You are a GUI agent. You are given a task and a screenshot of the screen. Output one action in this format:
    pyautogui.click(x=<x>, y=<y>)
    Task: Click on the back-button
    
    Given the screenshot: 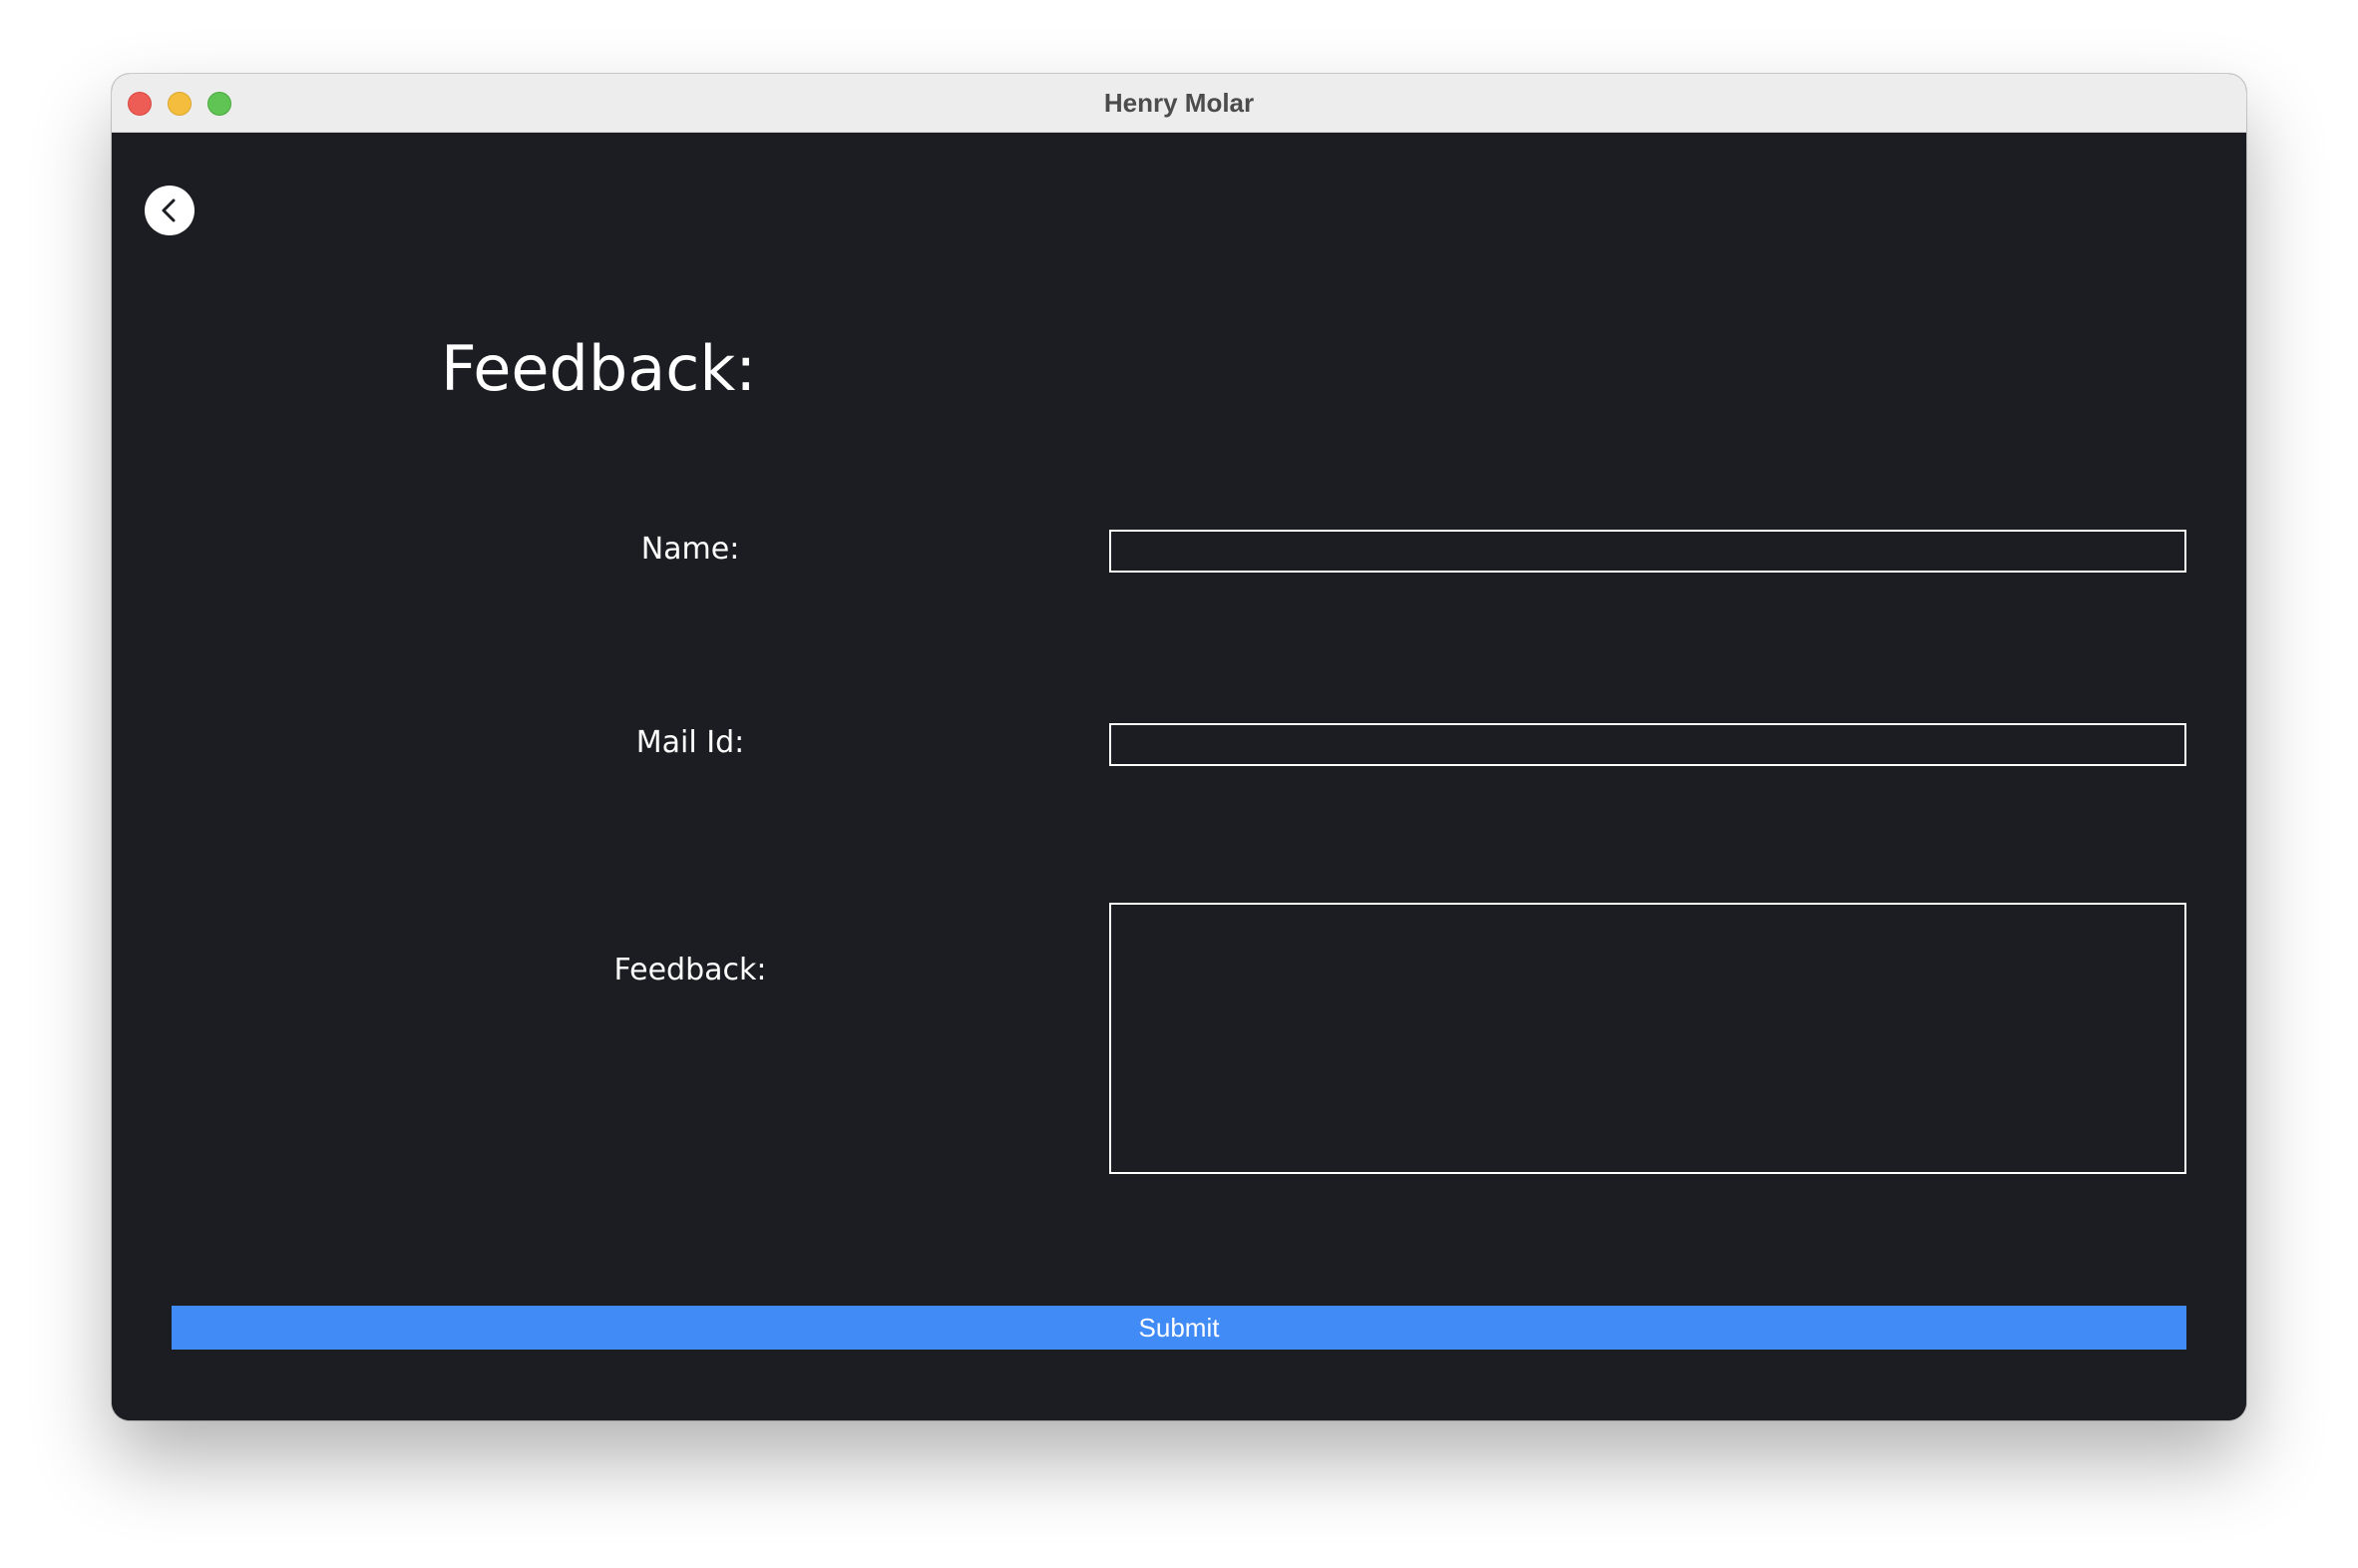 What is the action you would take?
    pyautogui.click(x=170, y=210)
    